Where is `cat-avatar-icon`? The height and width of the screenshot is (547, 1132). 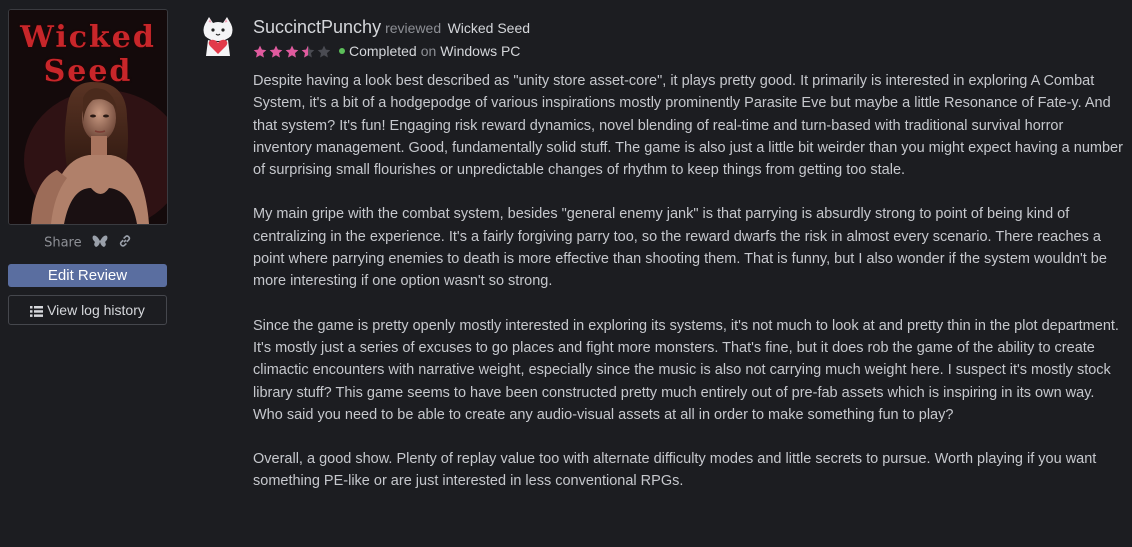
cat-avatar-icon is located at coordinates (218, 36).